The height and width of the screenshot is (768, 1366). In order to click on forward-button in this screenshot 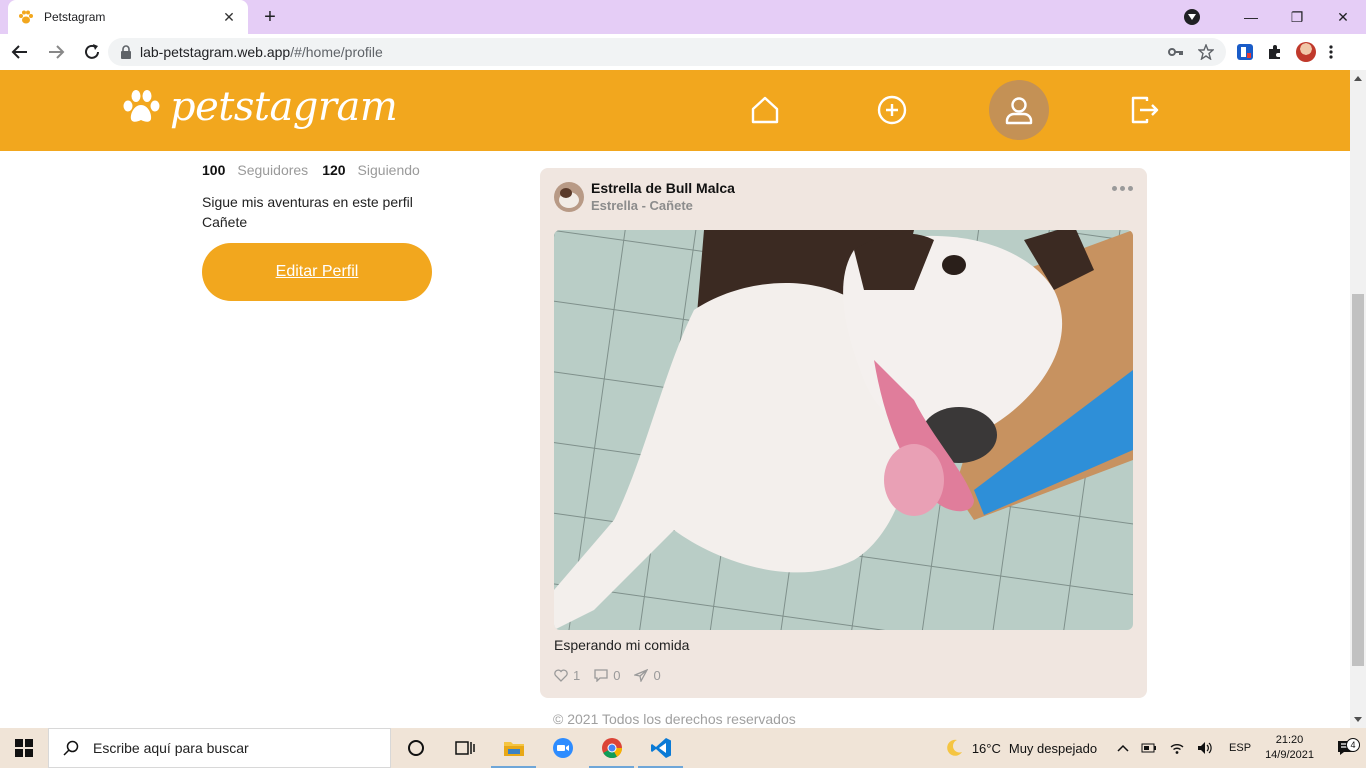, I will do `click(56, 52)`.